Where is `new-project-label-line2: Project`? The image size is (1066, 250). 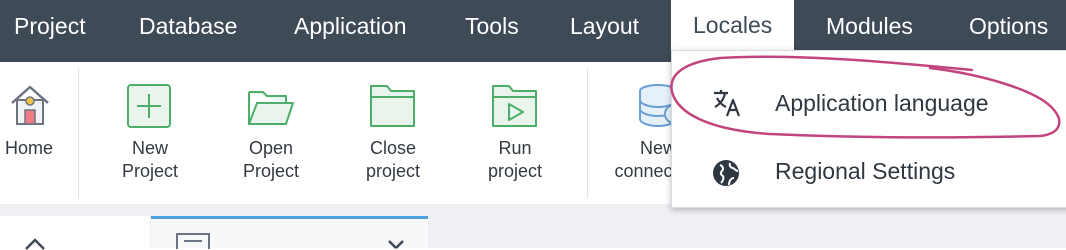
new-project-label-line2: Project is located at coordinates (150, 171).